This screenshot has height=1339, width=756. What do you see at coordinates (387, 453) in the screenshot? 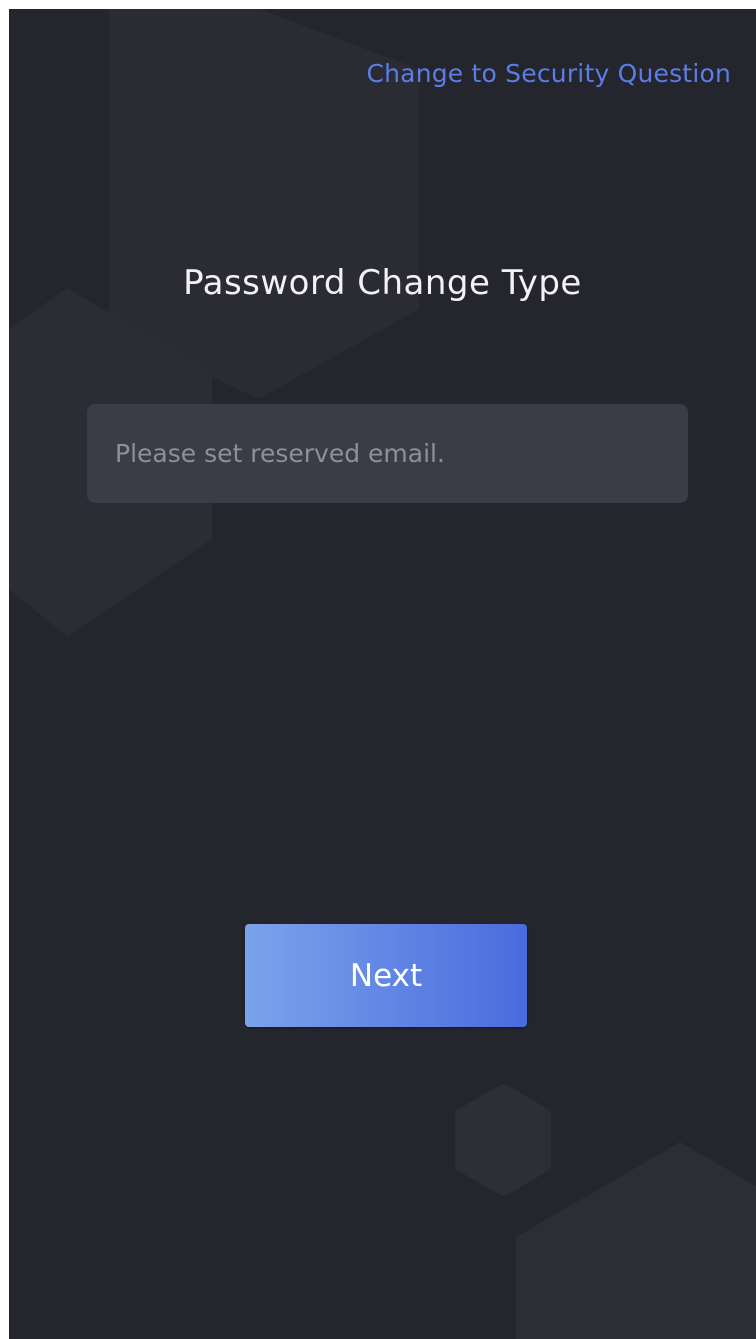
I see `reserved-email-input` at bounding box center [387, 453].